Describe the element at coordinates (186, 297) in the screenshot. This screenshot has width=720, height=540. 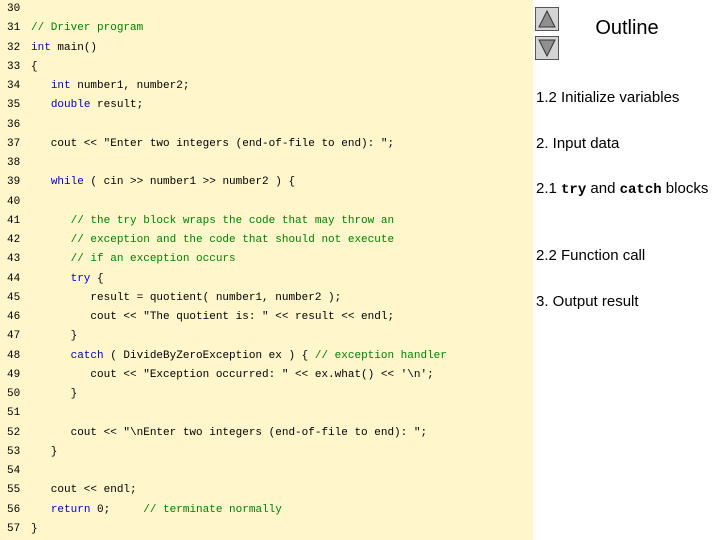
I see `code-text: result = quotient( number1, number2 );` at that location.